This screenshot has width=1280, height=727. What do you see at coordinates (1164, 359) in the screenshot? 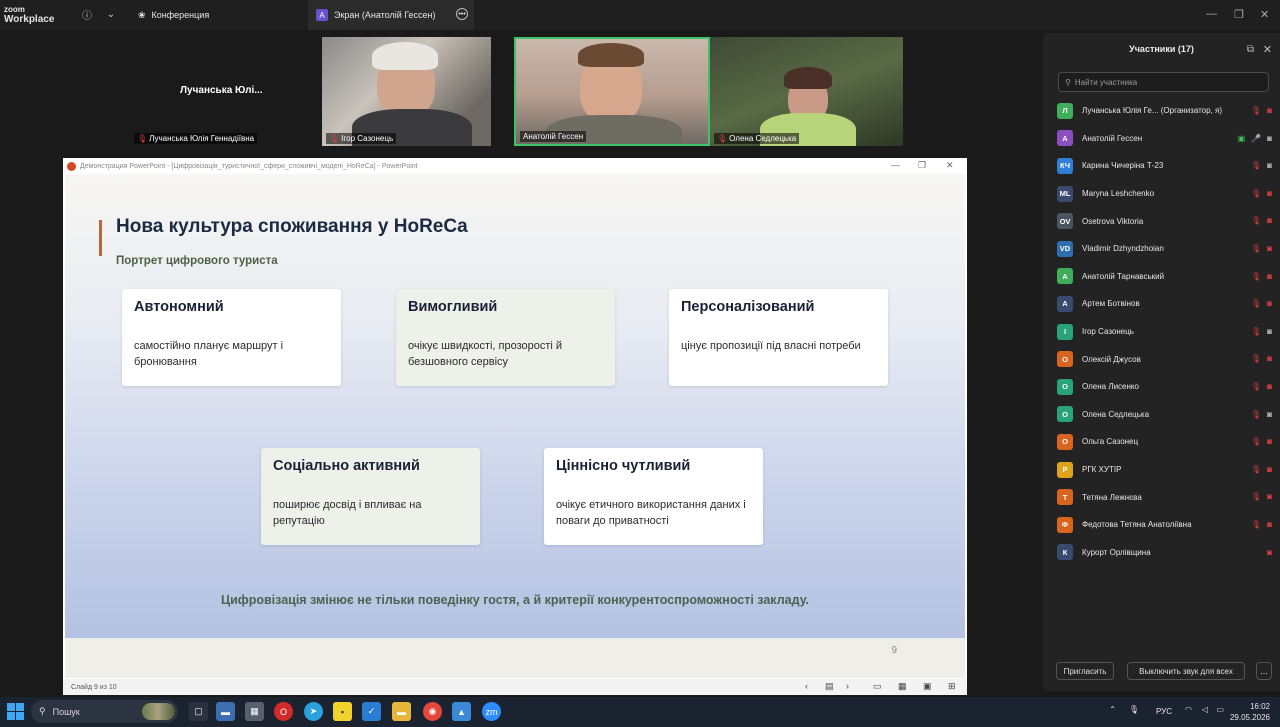
I see `participant-row: О Олексій Джусов 🎙 ◙` at bounding box center [1164, 359].